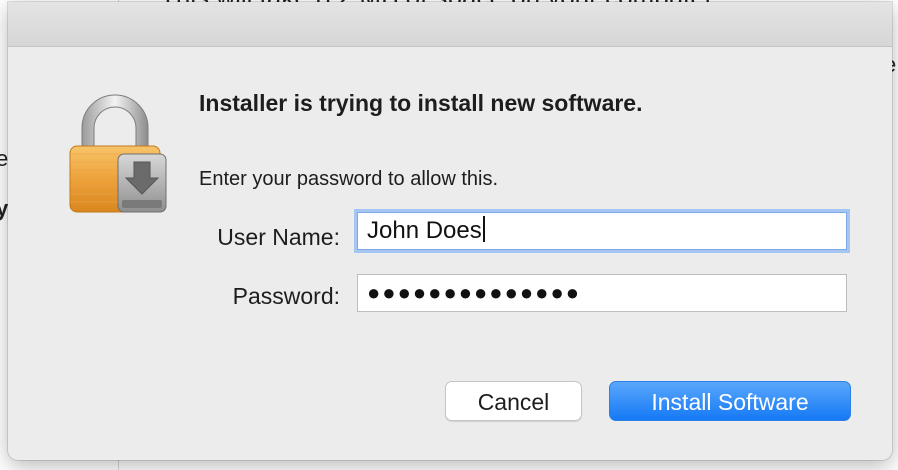 Image resolution: width=898 pixels, height=470 pixels. Describe the element at coordinates (349, 179) in the screenshot. I see `dialog-prompt: Enter your password to allow this.` at that location.